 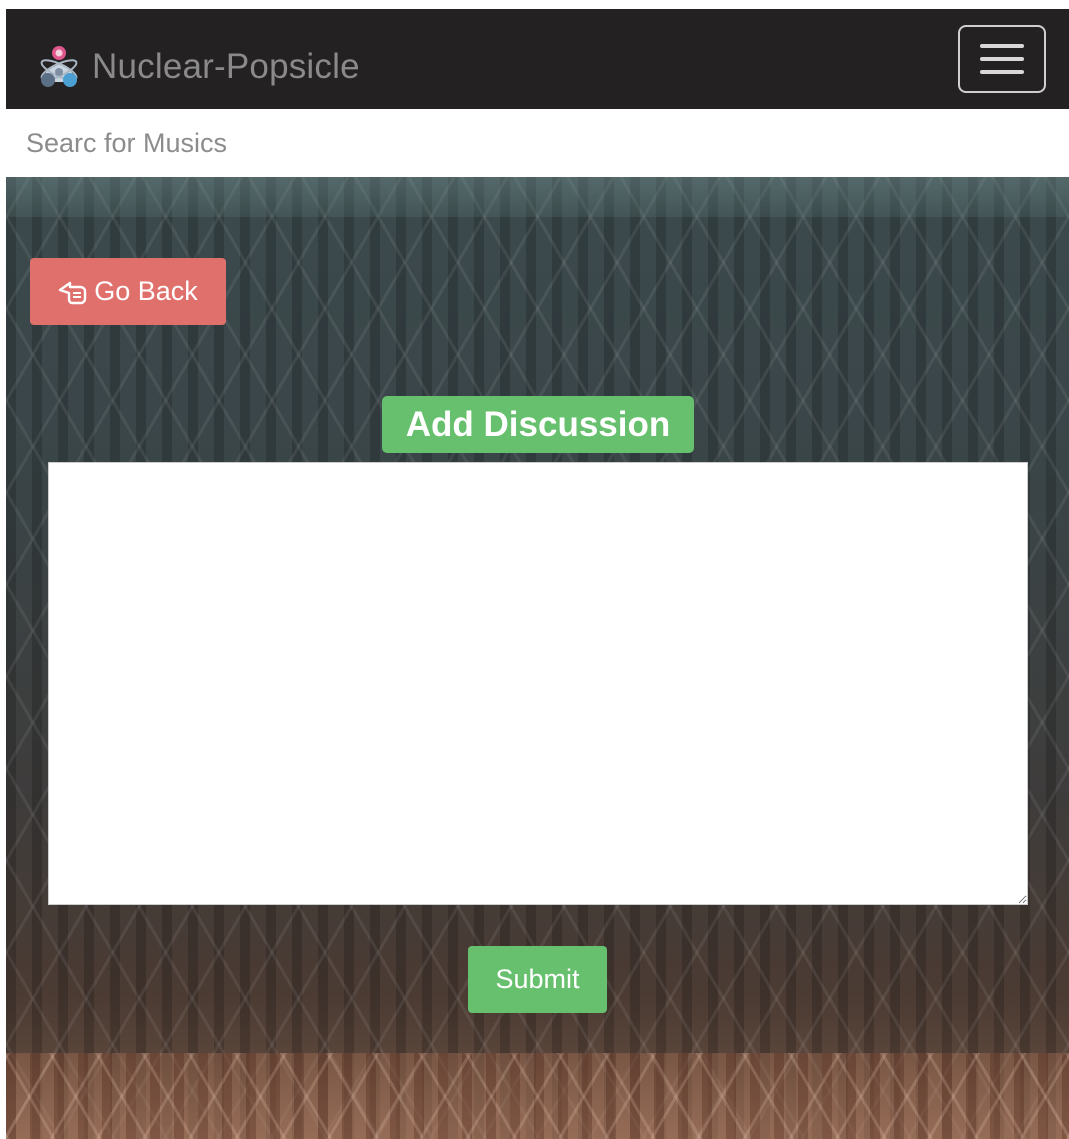 What do you see at coordinates (538, 424) in the screenshot?
I see `page-title: Add Discussion` at bounding box center [538, 424].